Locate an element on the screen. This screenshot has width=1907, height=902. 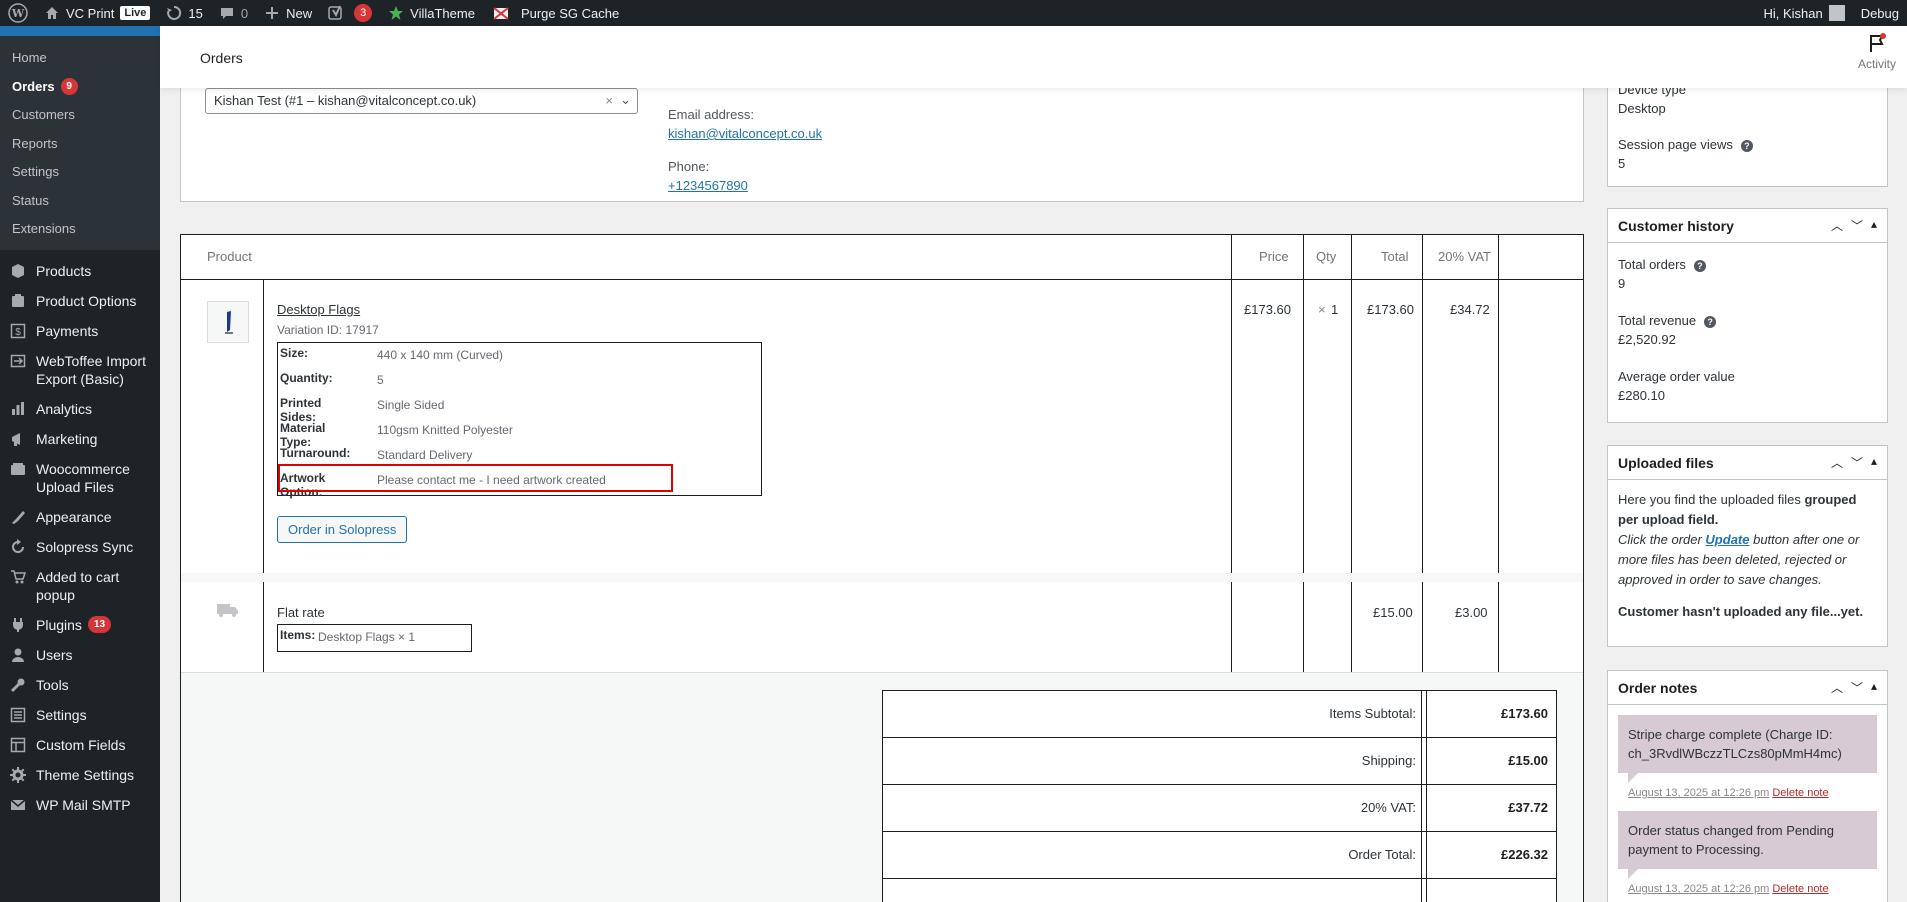
sg-cache-icon is located at coordinates (501, 13).